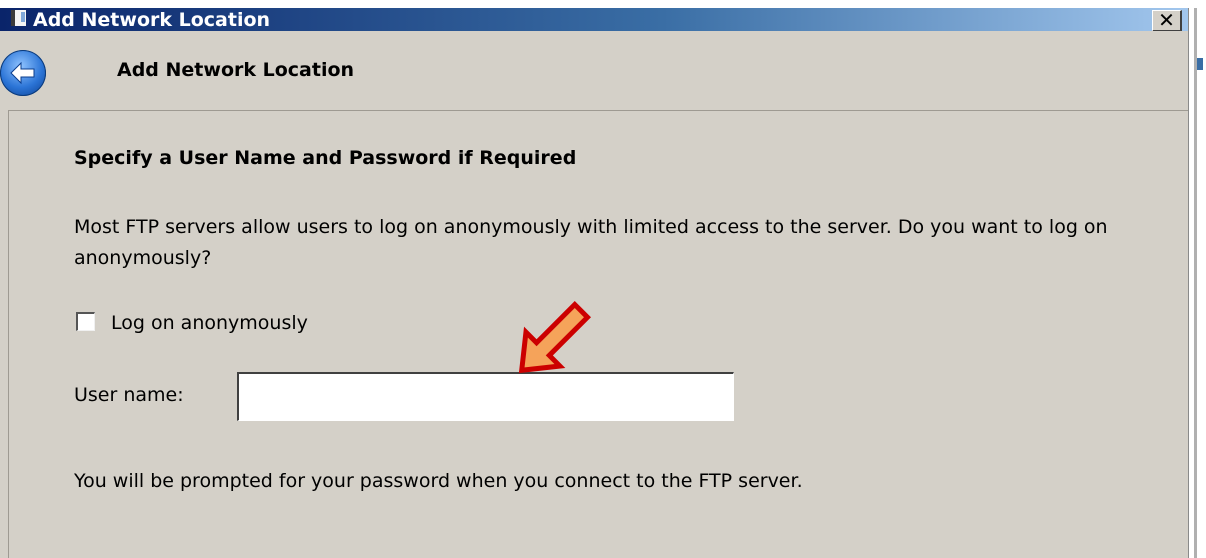 The height and width of the screenshot is (558, 1206). Describe the element at coordinates (85, 321) in the screenshot. I see `log-on-anonymously-checkbox` at that location.